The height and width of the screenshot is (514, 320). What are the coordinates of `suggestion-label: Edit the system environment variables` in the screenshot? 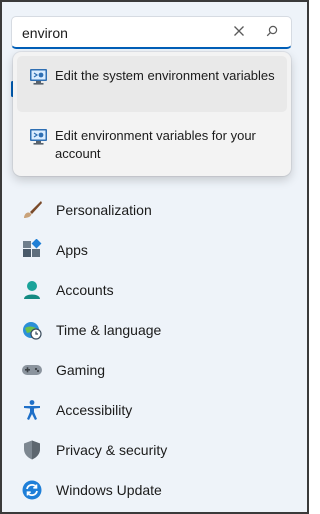 It's located at (165, 75).